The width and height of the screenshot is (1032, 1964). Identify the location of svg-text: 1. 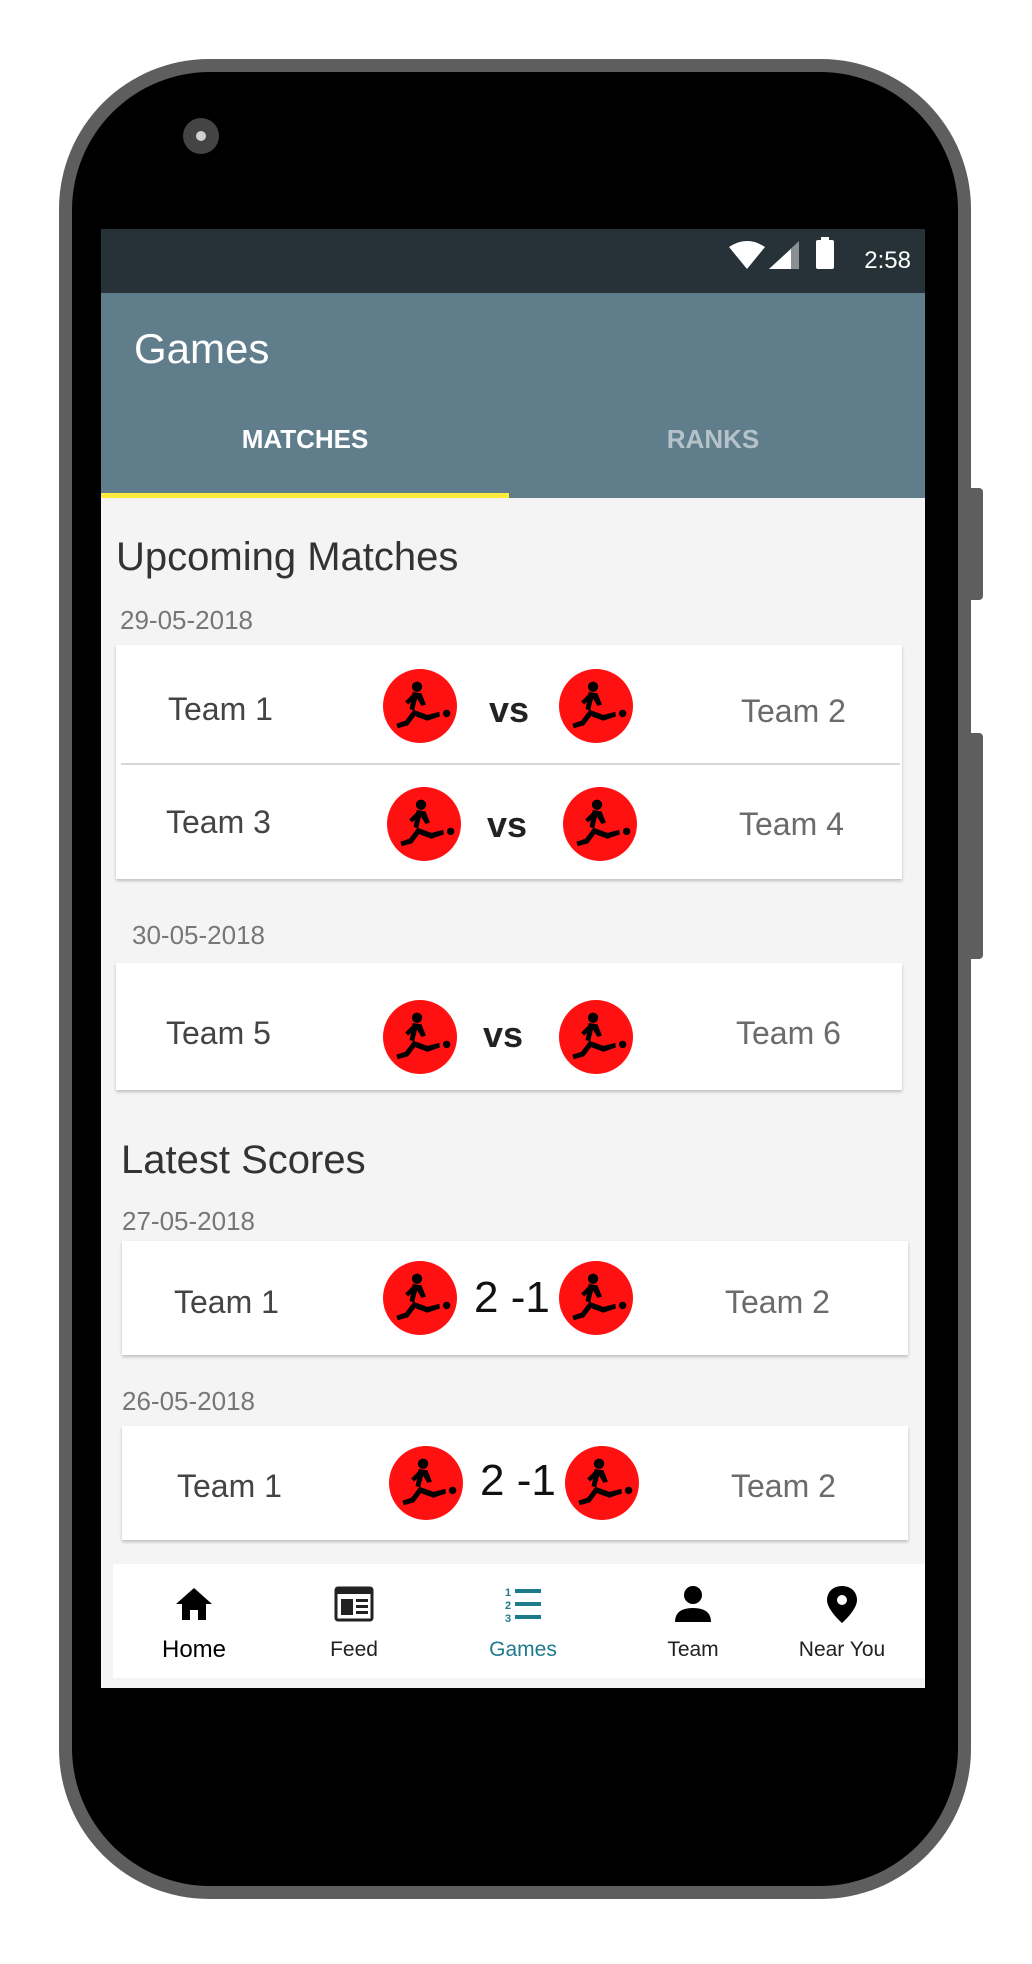
(508, 1593).